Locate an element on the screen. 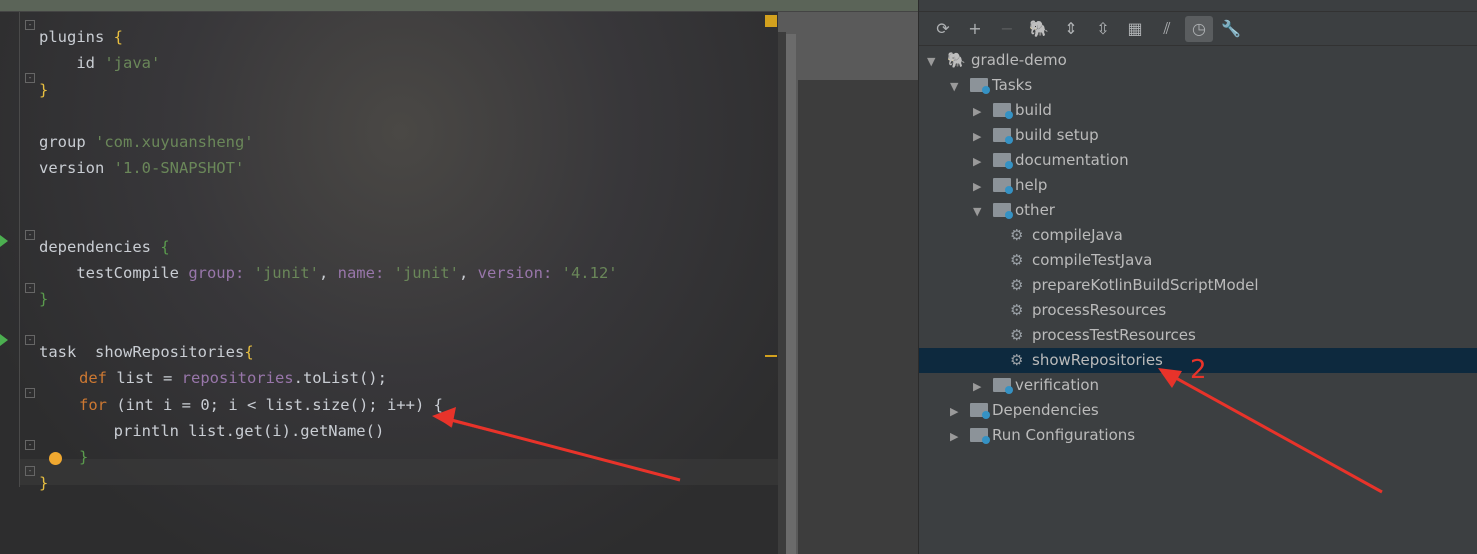 This screenshot has width=1477, height=554. code-line: task showRepositories{ is located at coordinates (146, 352).